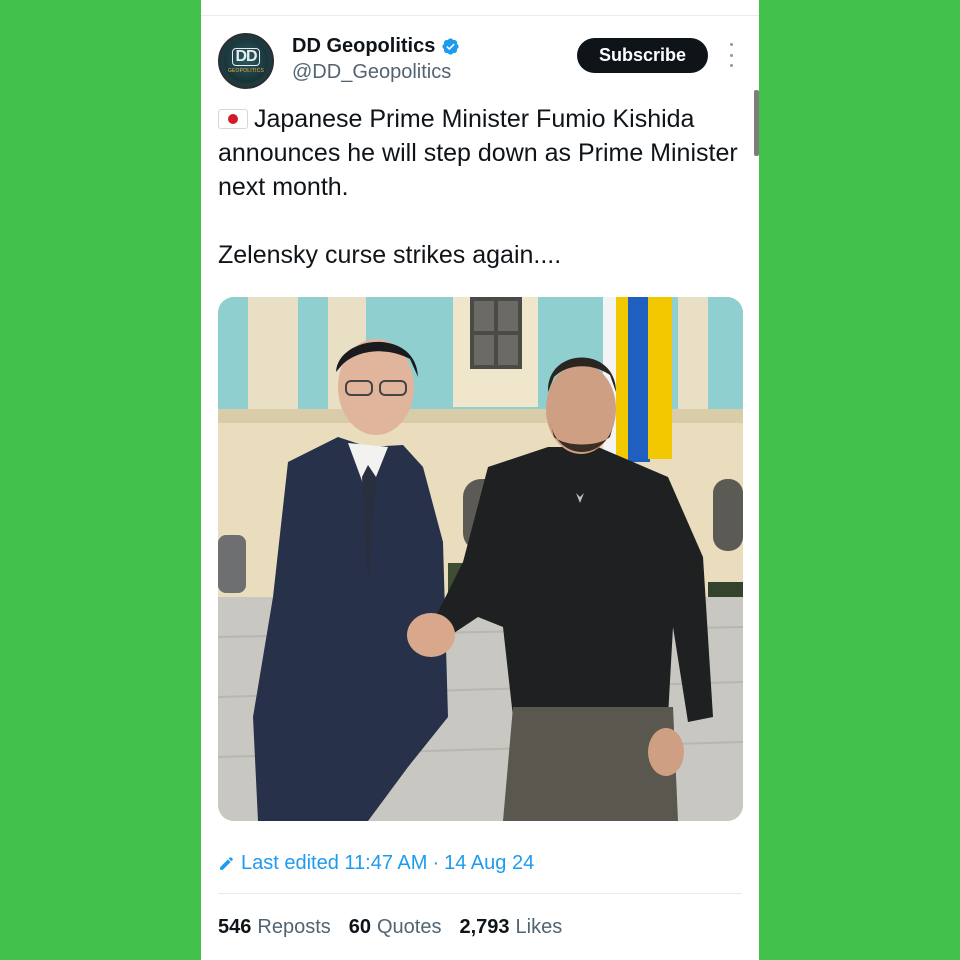  I want to click on likes-count: 2,793, so click(484, 927).